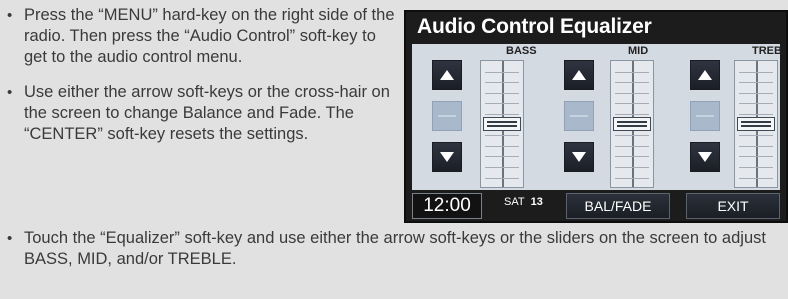  I want to click on bass-center-indicator, so click(447, 116).